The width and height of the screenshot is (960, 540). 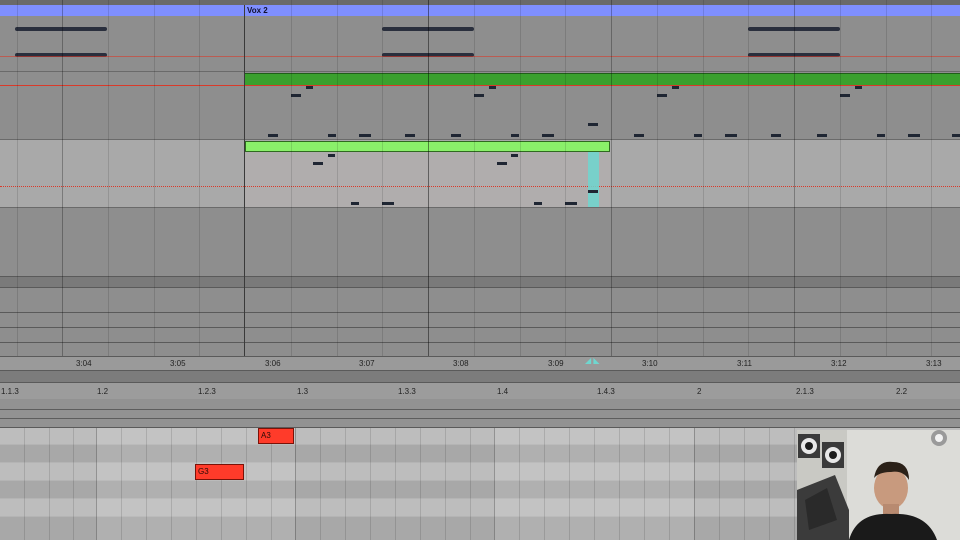 What do you see at coordinates (122, 10) in the screenshot?
I see `clip-header-left` at bounding box center [122, 10].